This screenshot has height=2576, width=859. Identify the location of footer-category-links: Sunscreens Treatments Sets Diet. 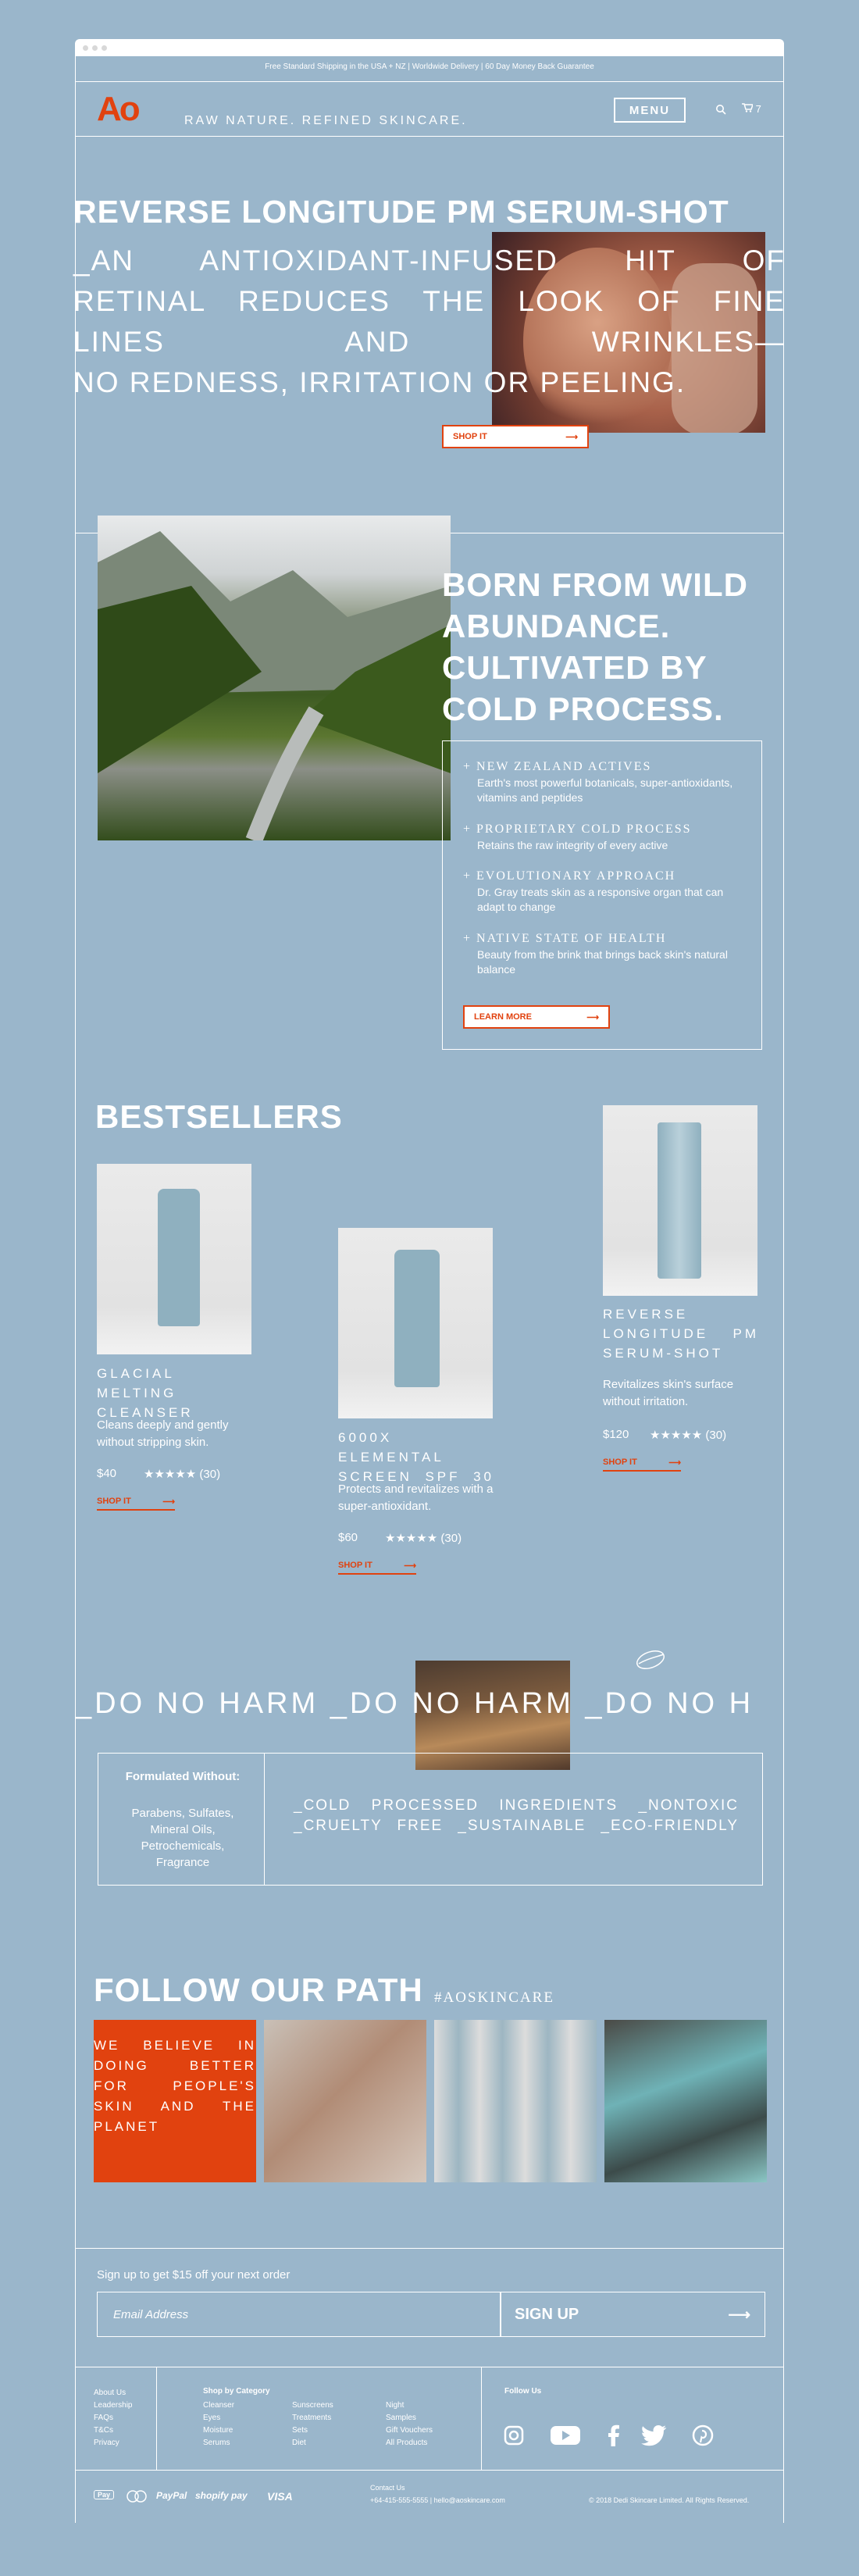
(312, 2424).